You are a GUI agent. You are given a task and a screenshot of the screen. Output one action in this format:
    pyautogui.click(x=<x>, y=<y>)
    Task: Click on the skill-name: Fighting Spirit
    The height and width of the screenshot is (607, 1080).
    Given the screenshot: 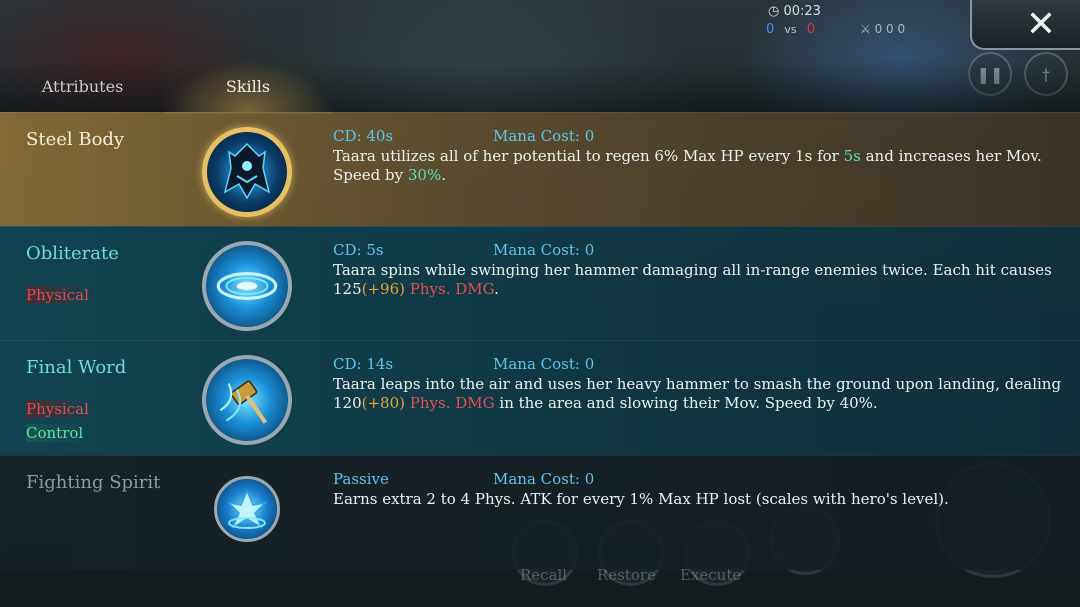 What is the action you would take?
    pyautogui.click(x=93, y=482)
    